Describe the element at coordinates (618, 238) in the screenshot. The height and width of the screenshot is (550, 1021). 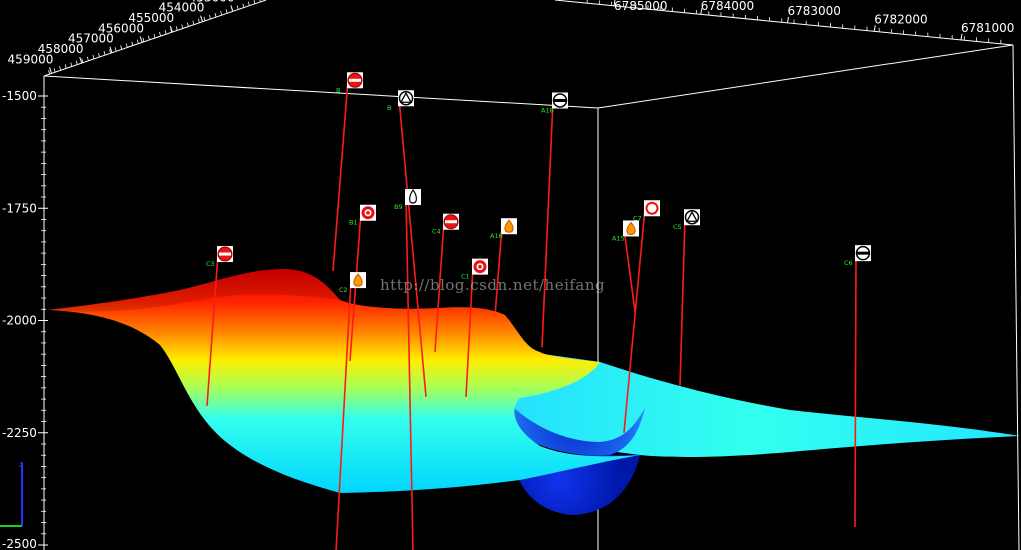
I see `well-label: A15` at that location.